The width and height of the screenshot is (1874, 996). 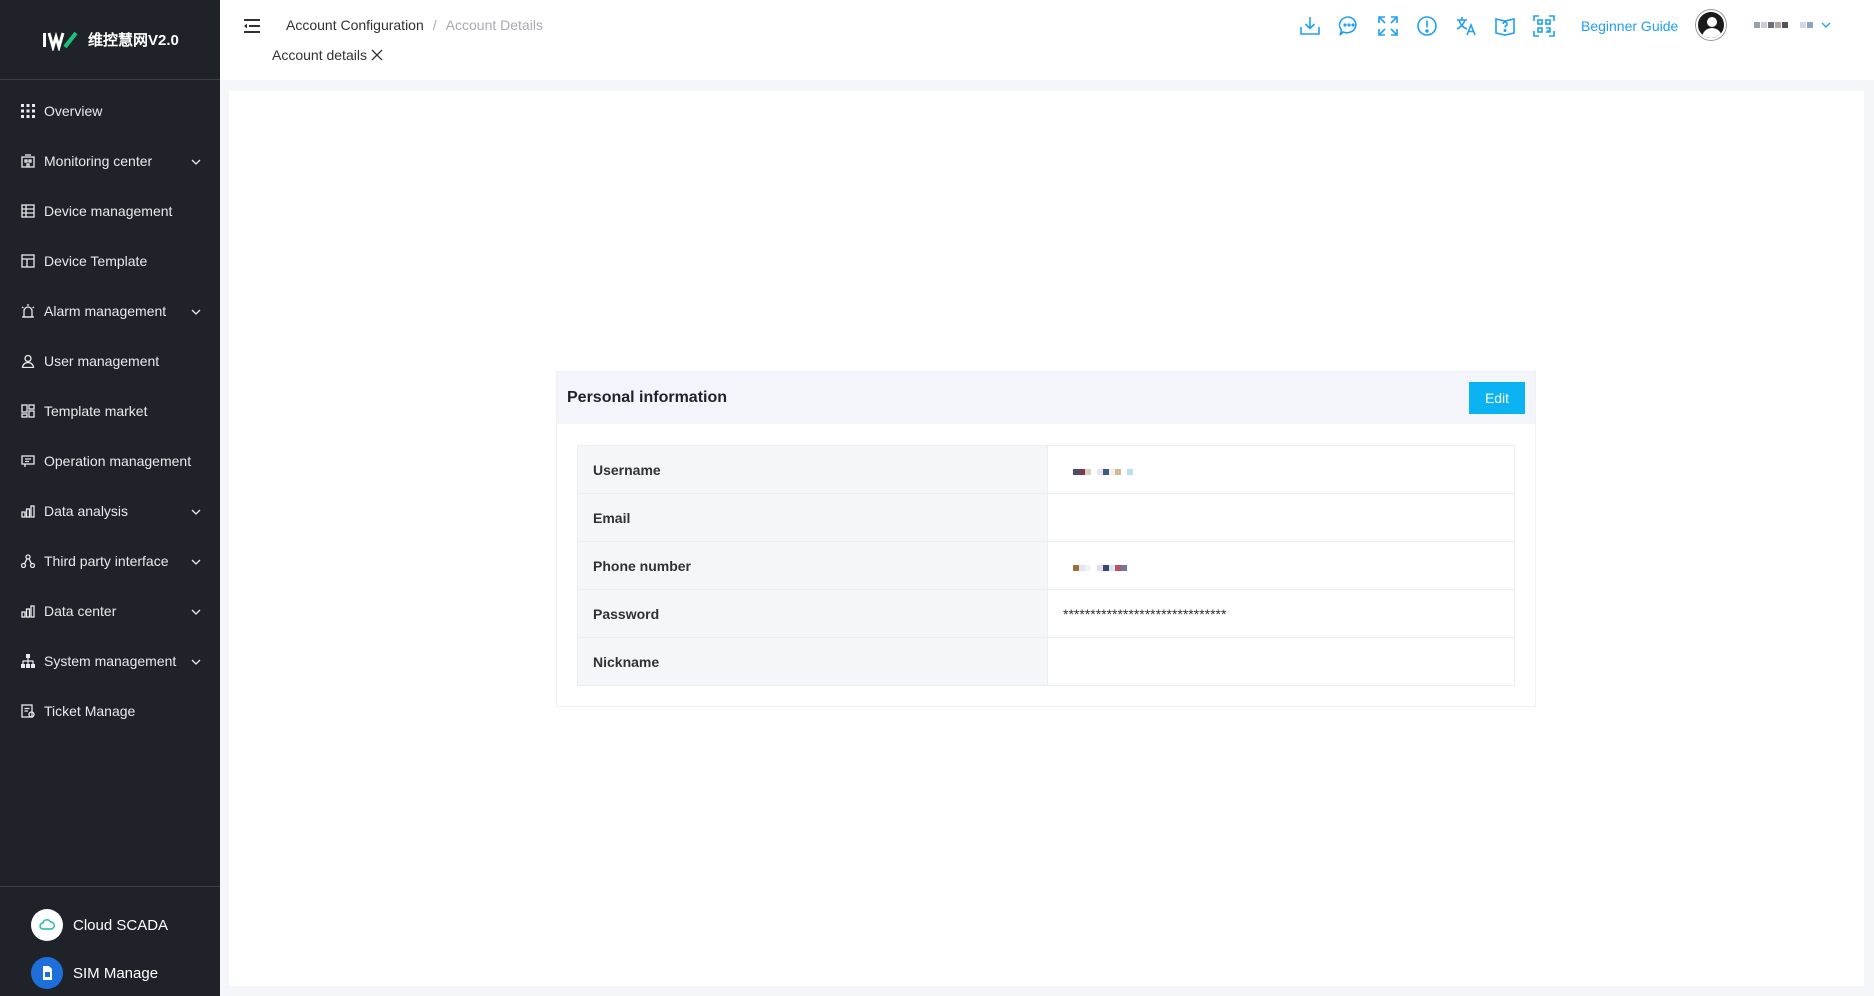 What do you see at coordinates (1497, 398) in the screenshot?
I see `edit-button: Edit` at bounding box center [1497, 398].